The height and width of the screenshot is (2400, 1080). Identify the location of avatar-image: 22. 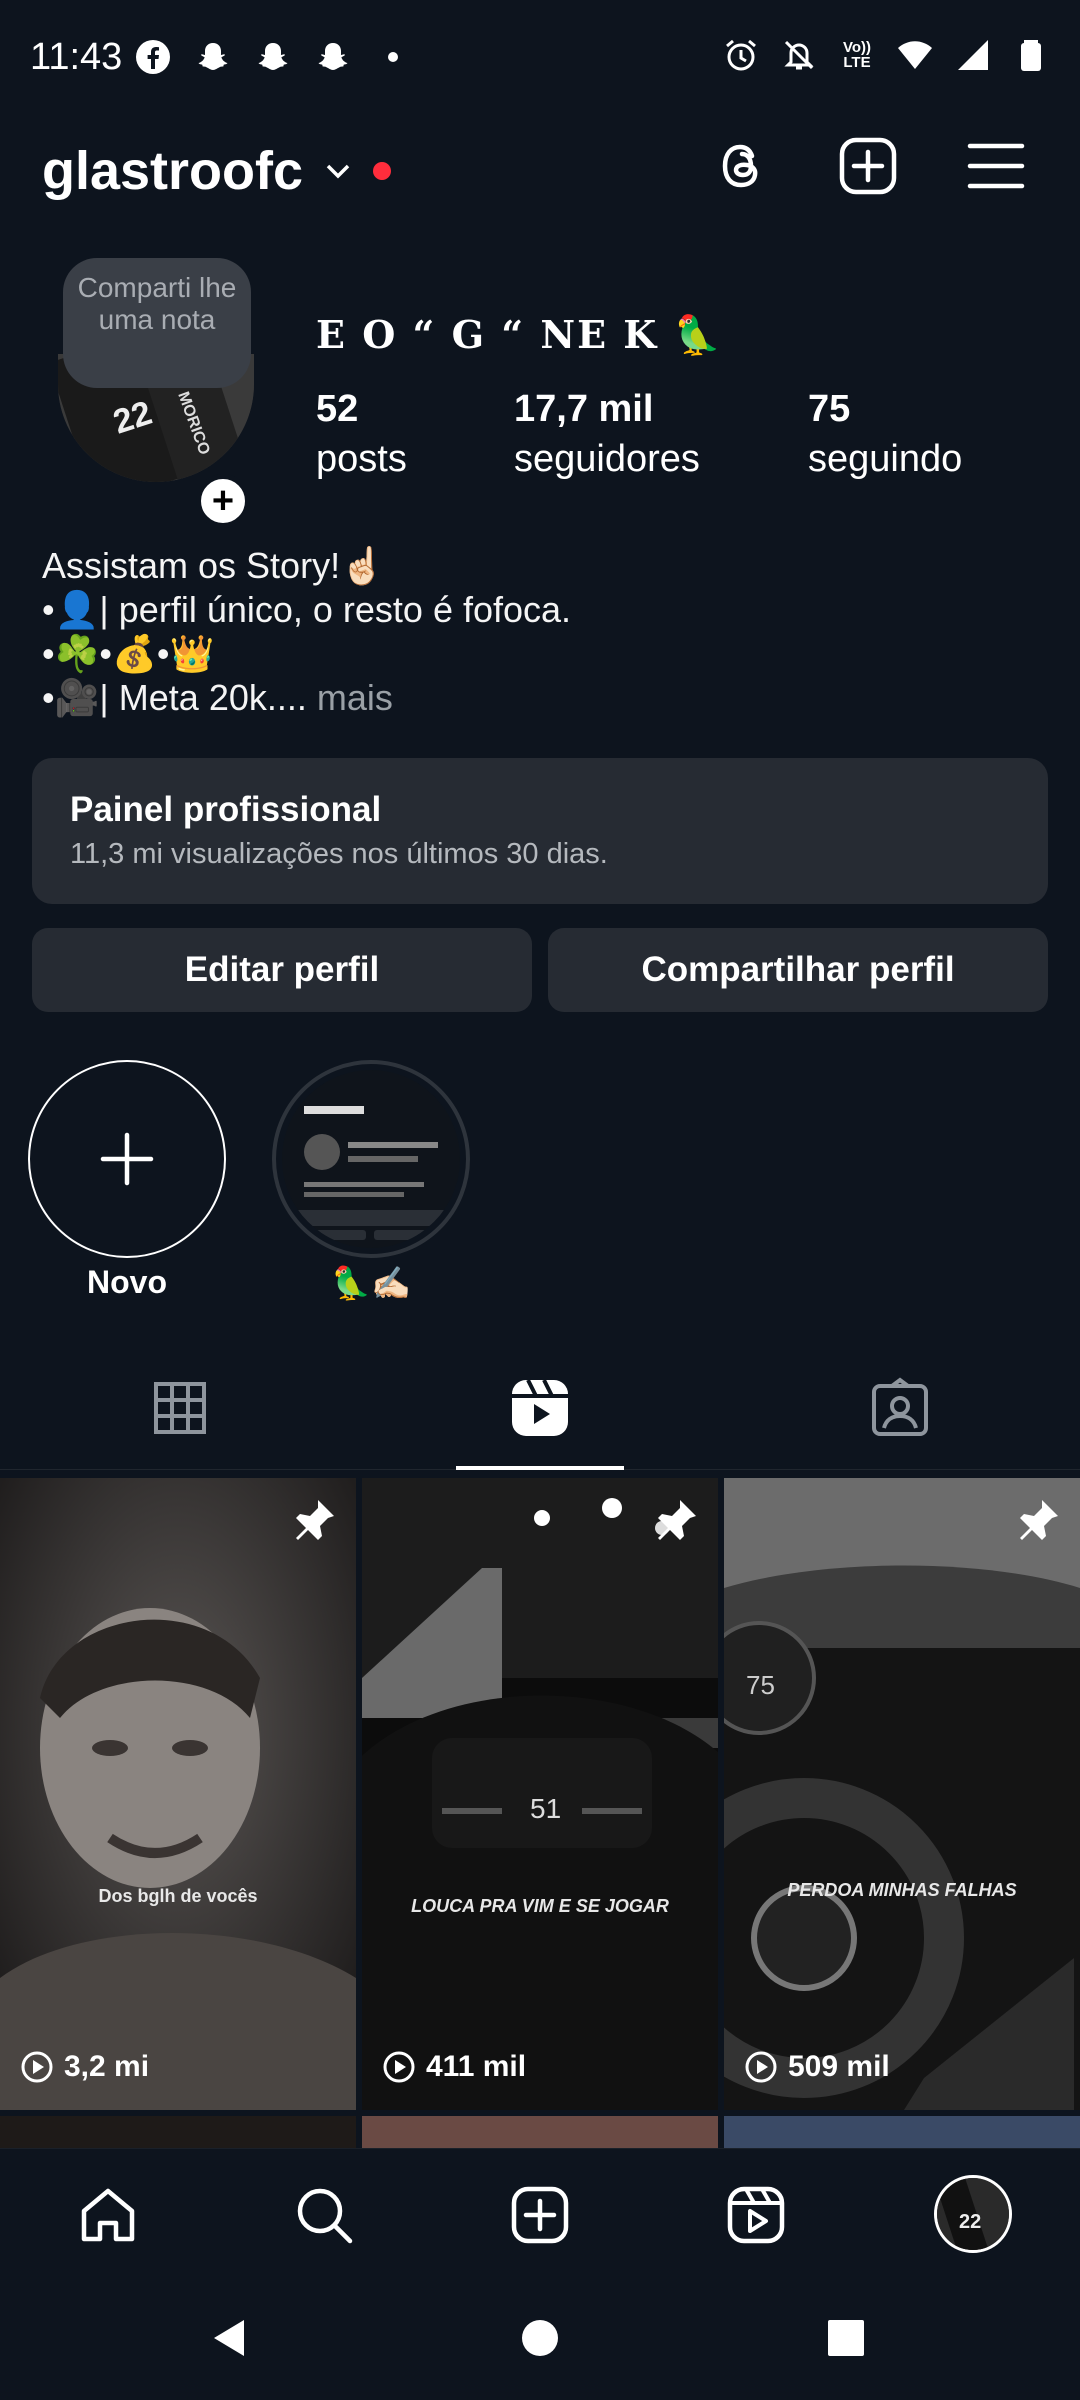
(973, 2214).